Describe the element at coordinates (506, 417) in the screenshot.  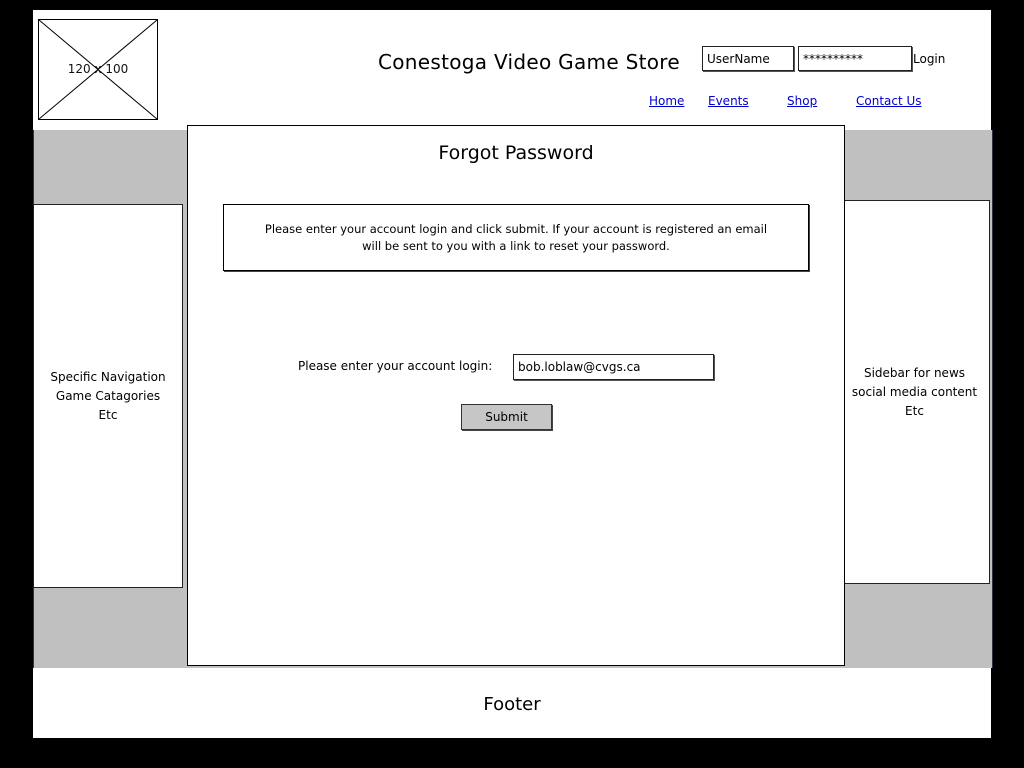
I see `submit-button: Submit` at that location.